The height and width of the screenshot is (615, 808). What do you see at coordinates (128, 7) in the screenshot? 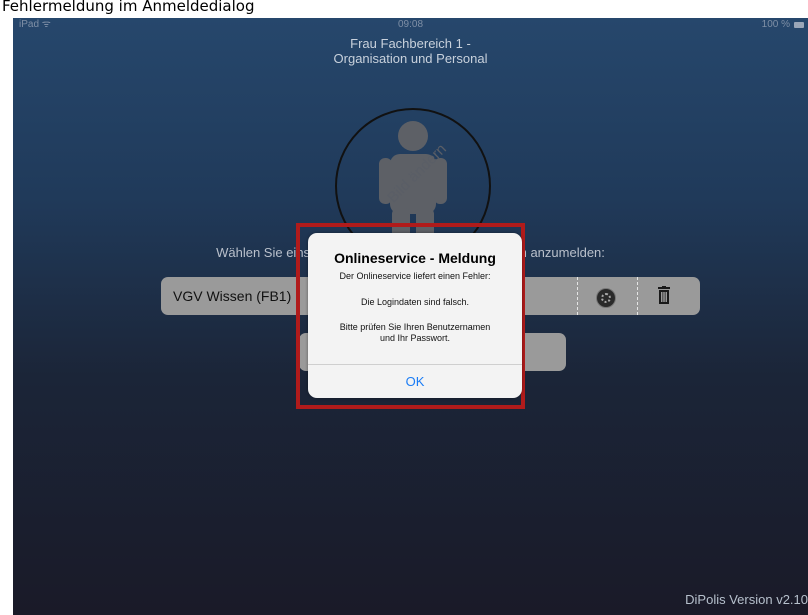
I see `caption-text: Fehlermeldung im Anmeldedialog` at bounding box center [128, 7].